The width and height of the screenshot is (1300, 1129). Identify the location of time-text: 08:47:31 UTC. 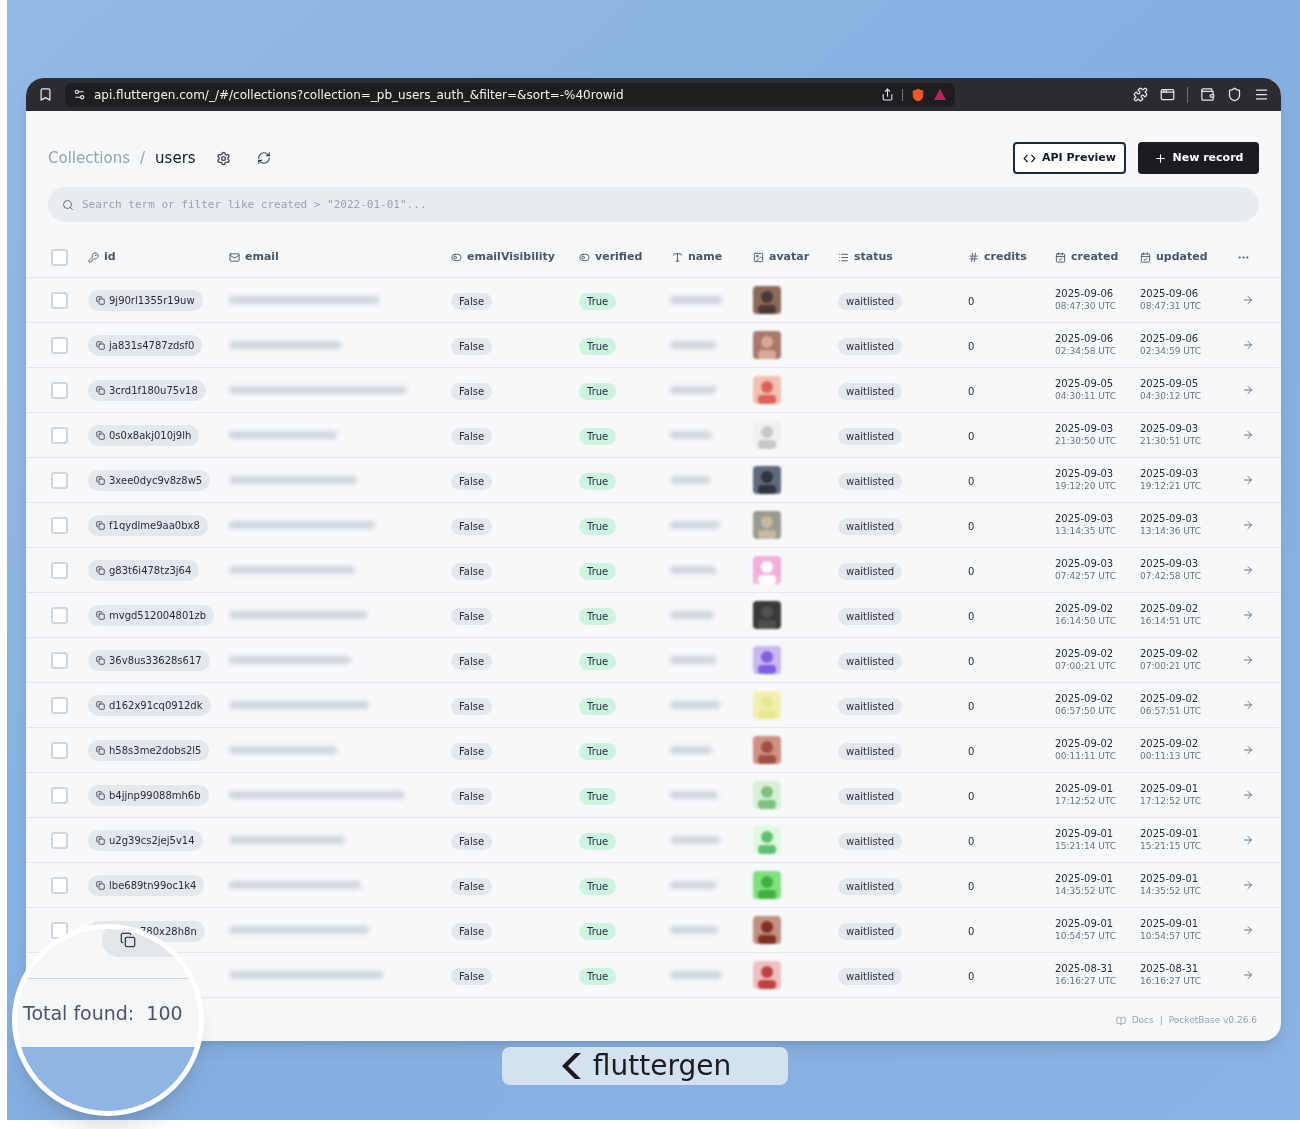
(1171, 306).